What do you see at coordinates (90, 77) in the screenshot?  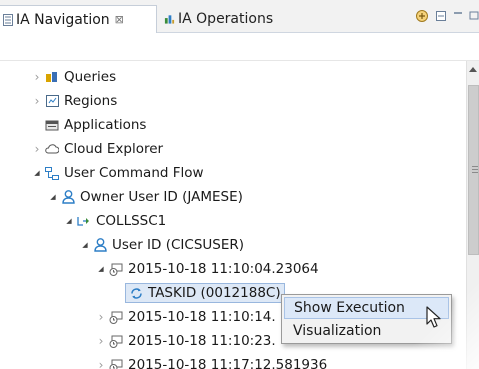 I see `tree-item-label: Queries` at bounding box center [90, 77].